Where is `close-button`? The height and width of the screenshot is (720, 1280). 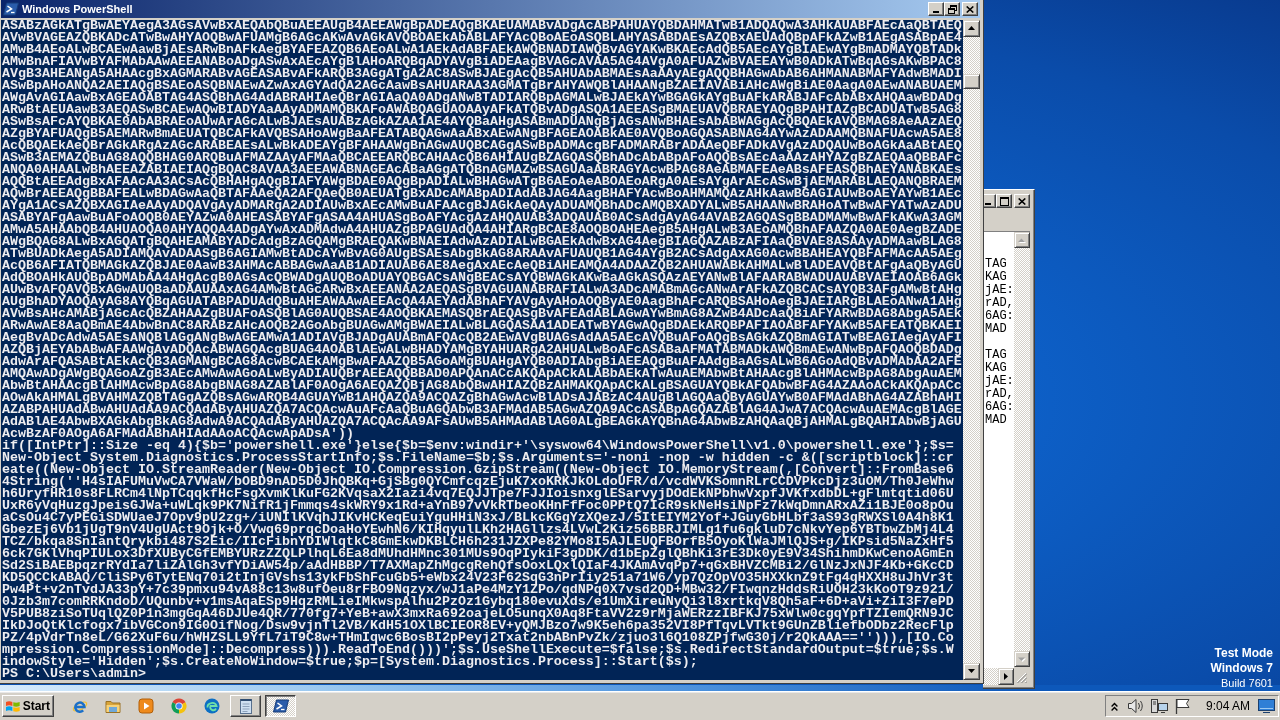 close-button is located at coordinates (970, 9).